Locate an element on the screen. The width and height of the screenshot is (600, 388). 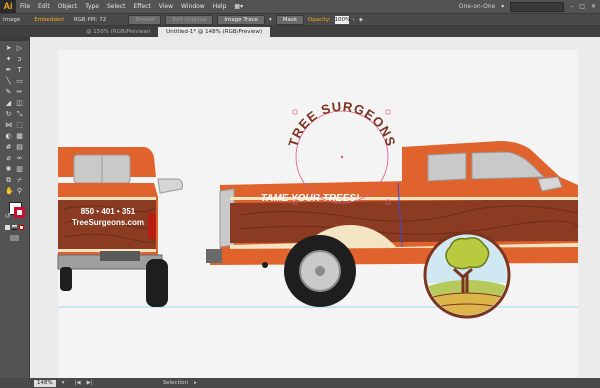
menu-window: Window is located at coordinates (193, 6).